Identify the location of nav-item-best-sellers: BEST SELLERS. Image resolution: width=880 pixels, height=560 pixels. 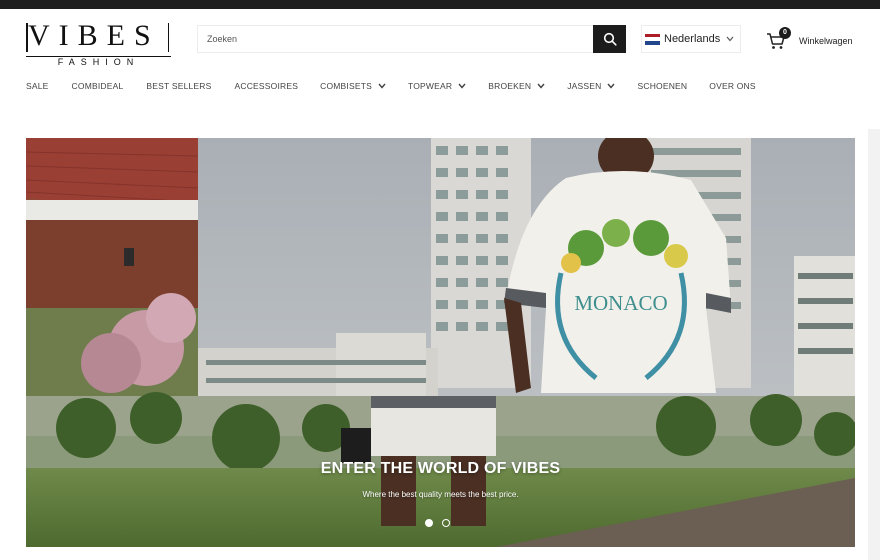
(178, 86).